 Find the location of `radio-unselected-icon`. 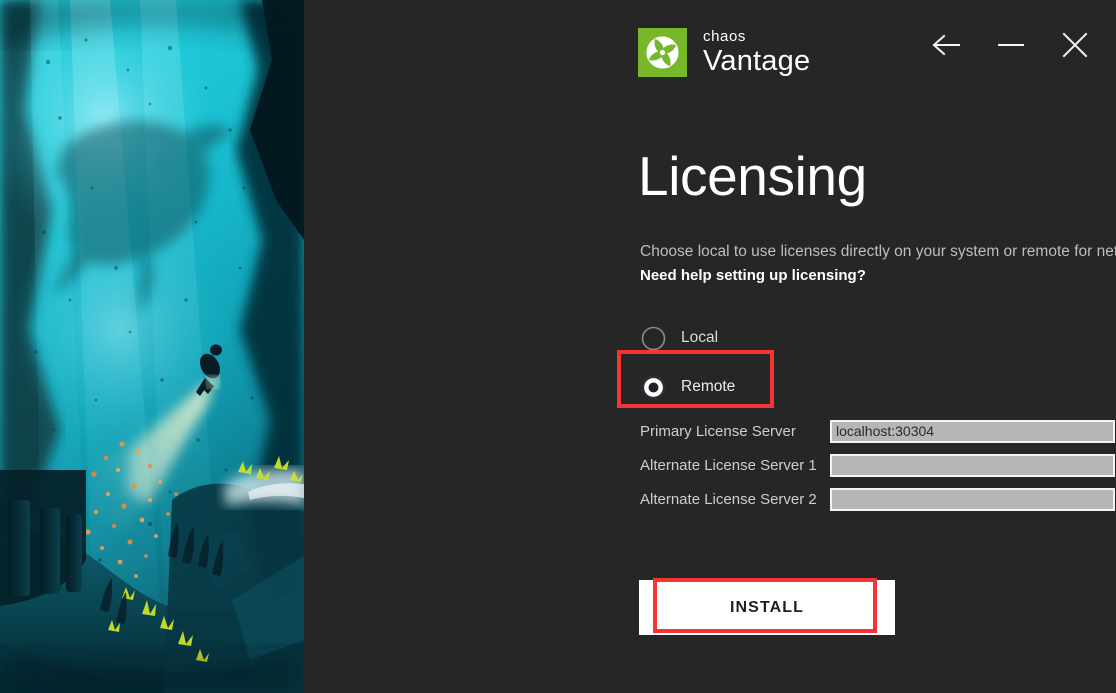

radio-unselected-icon is located at coordinates (653, 338).